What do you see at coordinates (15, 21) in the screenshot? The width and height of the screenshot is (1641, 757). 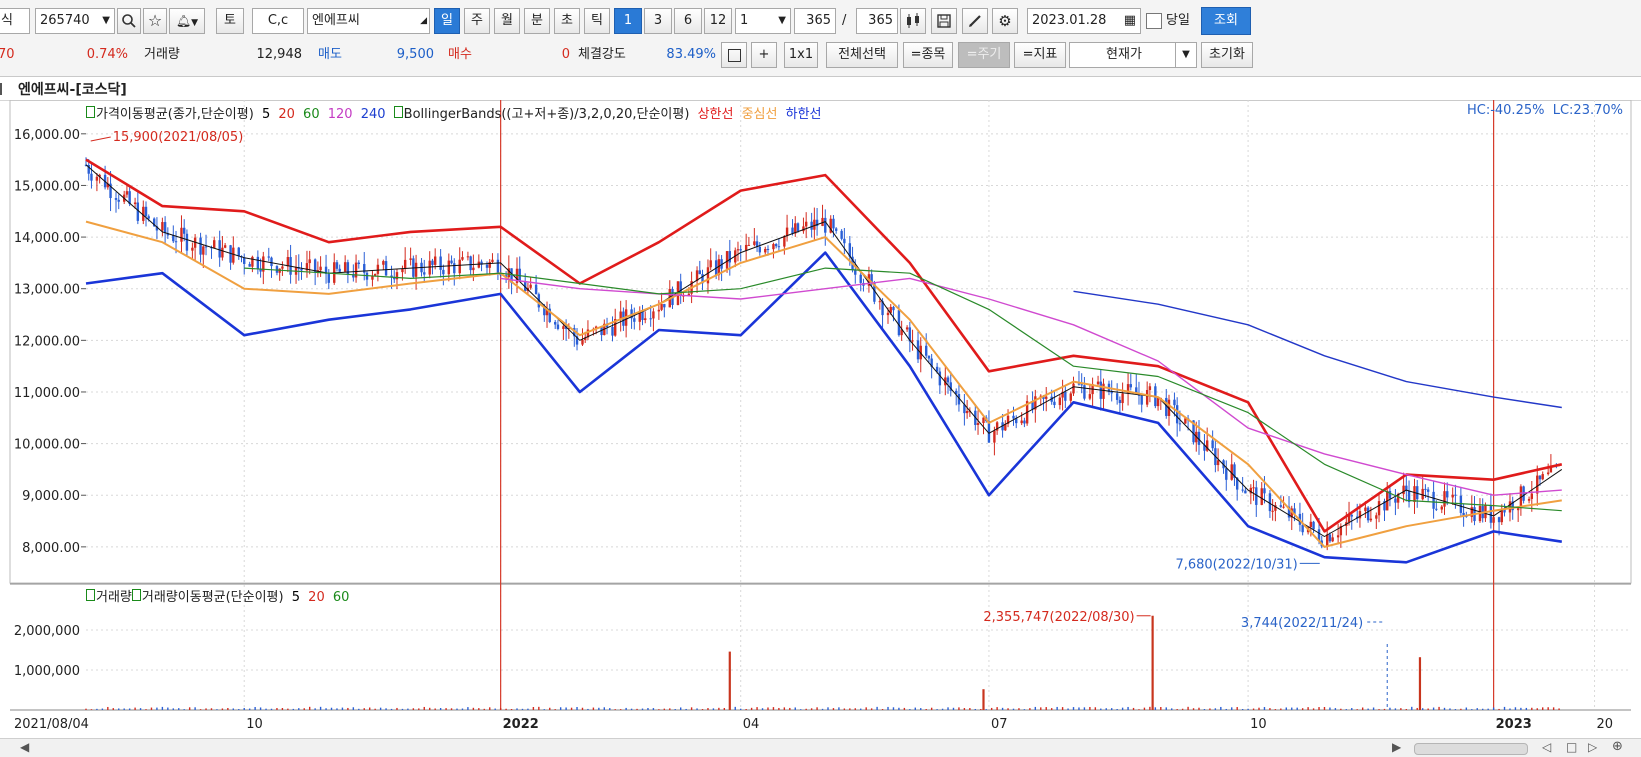 I see `market-select: 식` at bounding box center [15, 21].